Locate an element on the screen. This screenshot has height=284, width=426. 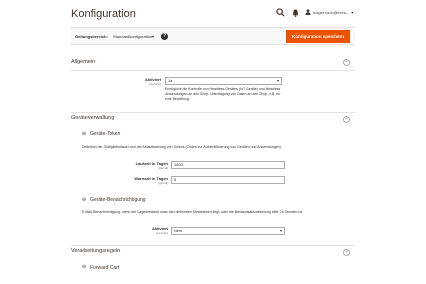
user-icon is located at coordinates (308, 12).